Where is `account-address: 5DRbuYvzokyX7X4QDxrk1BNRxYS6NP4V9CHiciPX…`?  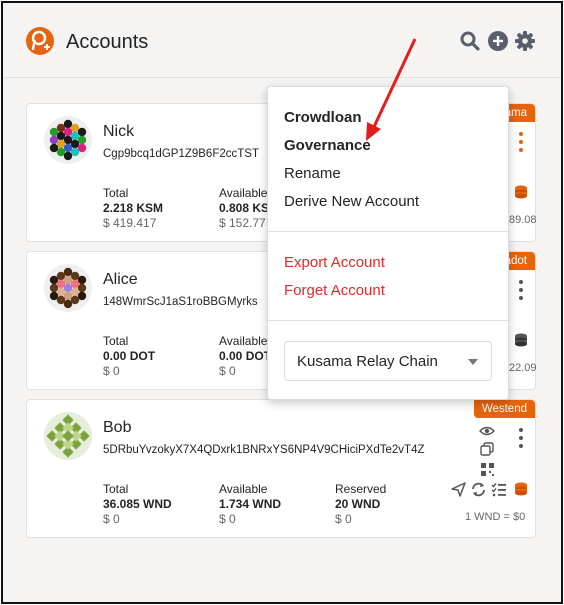 account-address: 5DRbuYvzokyX7X4QDxrk1BNRxYS6NP4V9CHiciPX… is located at coordinates (263, 450).